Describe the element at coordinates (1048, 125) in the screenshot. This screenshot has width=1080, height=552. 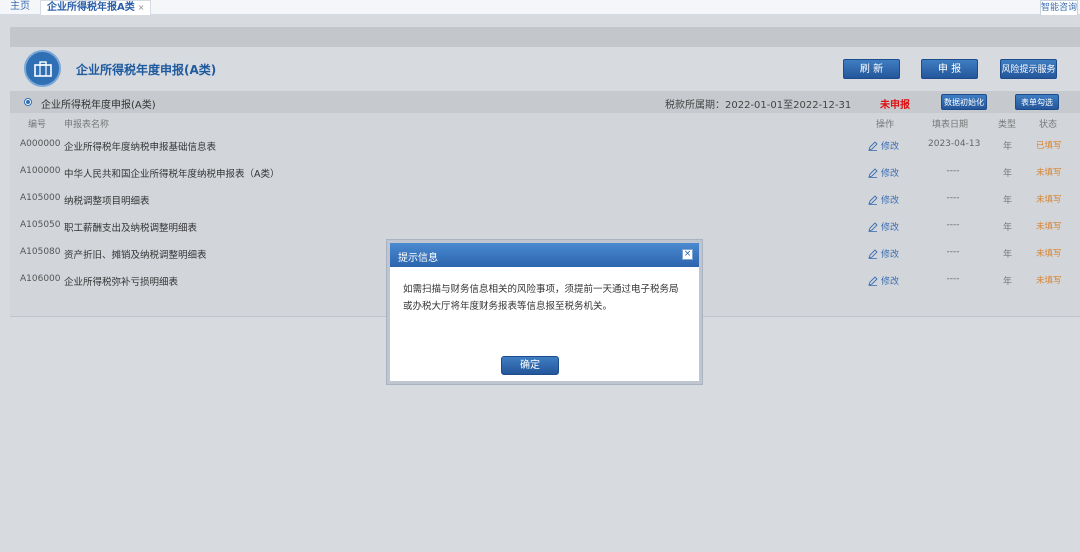
I see `col-status: 状态` at that location.